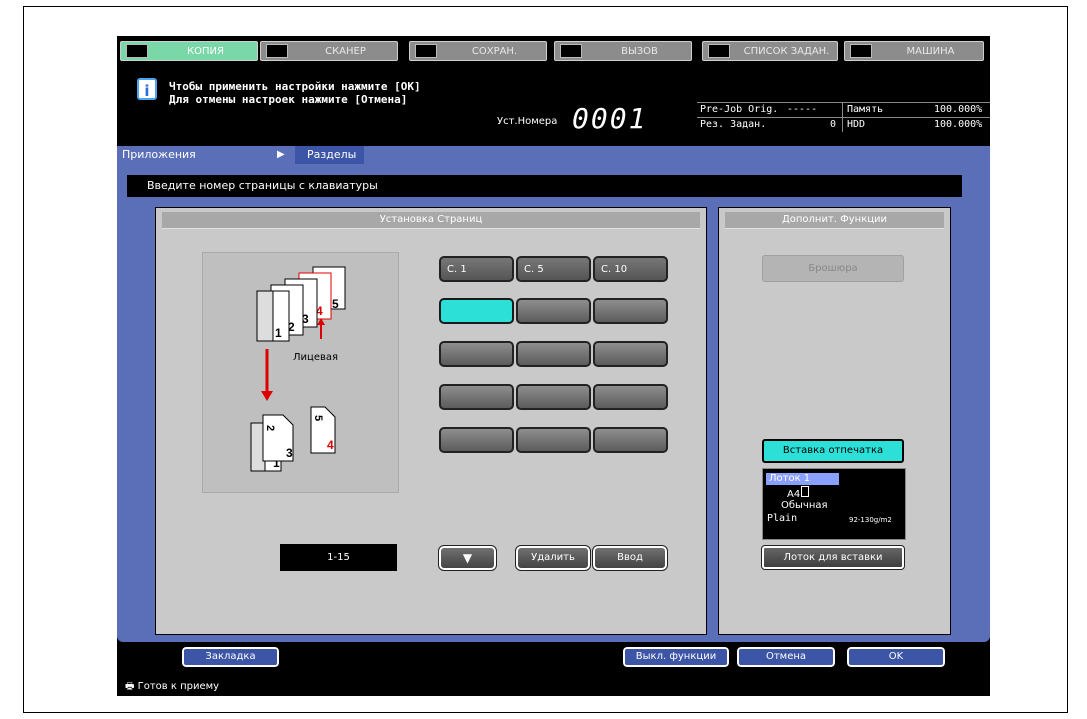  What do you see at coordinates (805, 491) in the screenshot?
I see `portrait-icon` at bounding box center [805, 491].